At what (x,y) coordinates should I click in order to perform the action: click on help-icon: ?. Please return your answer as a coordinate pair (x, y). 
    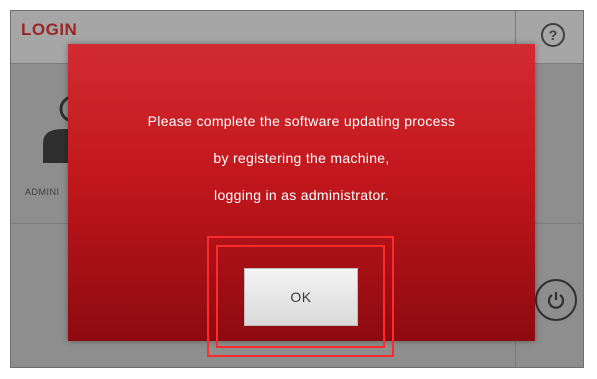
    Looking at the image, I should click on (553, 35).